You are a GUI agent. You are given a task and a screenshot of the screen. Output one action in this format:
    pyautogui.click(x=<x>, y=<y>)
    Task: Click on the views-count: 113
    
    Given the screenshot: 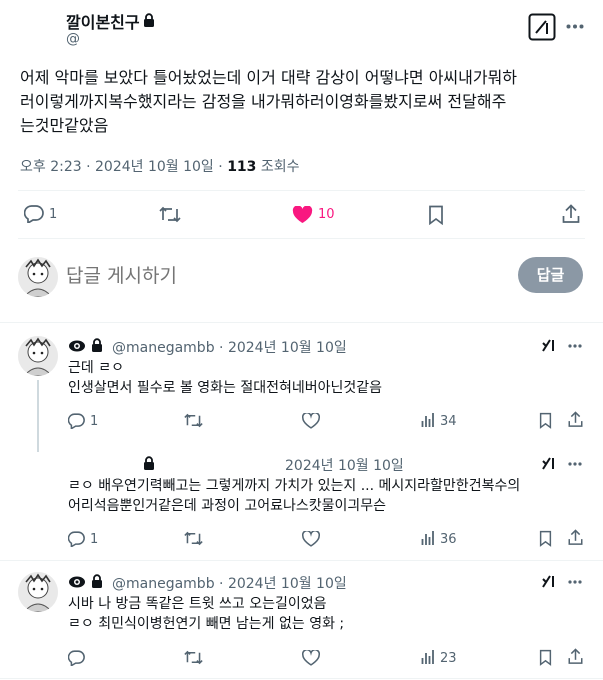 What is the action you would take?
    pyautogui.click(x=242, y=167)
    